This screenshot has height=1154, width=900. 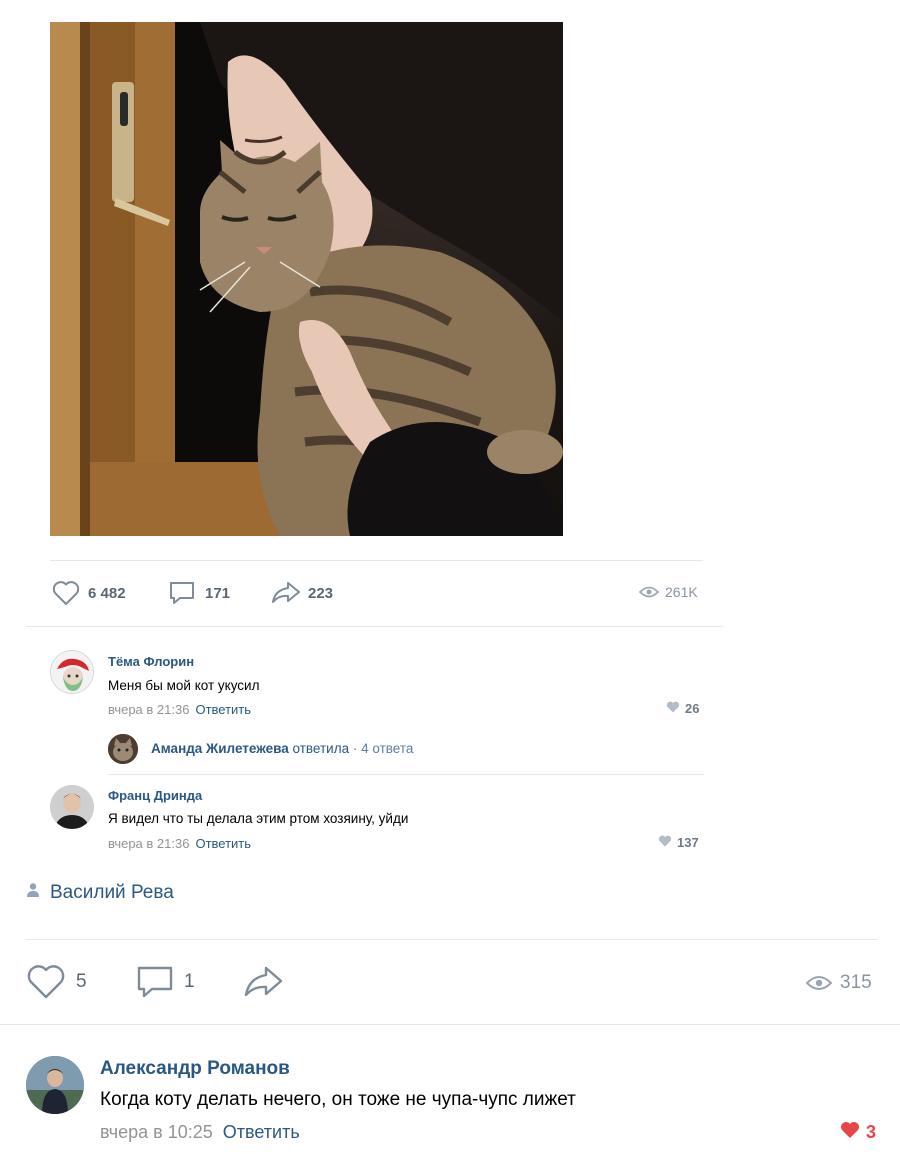 What do you see at coordinates (151, 661) in the screenshot?
I see `comment-author: Тёма Флорин` at bounding box center [151, 661].